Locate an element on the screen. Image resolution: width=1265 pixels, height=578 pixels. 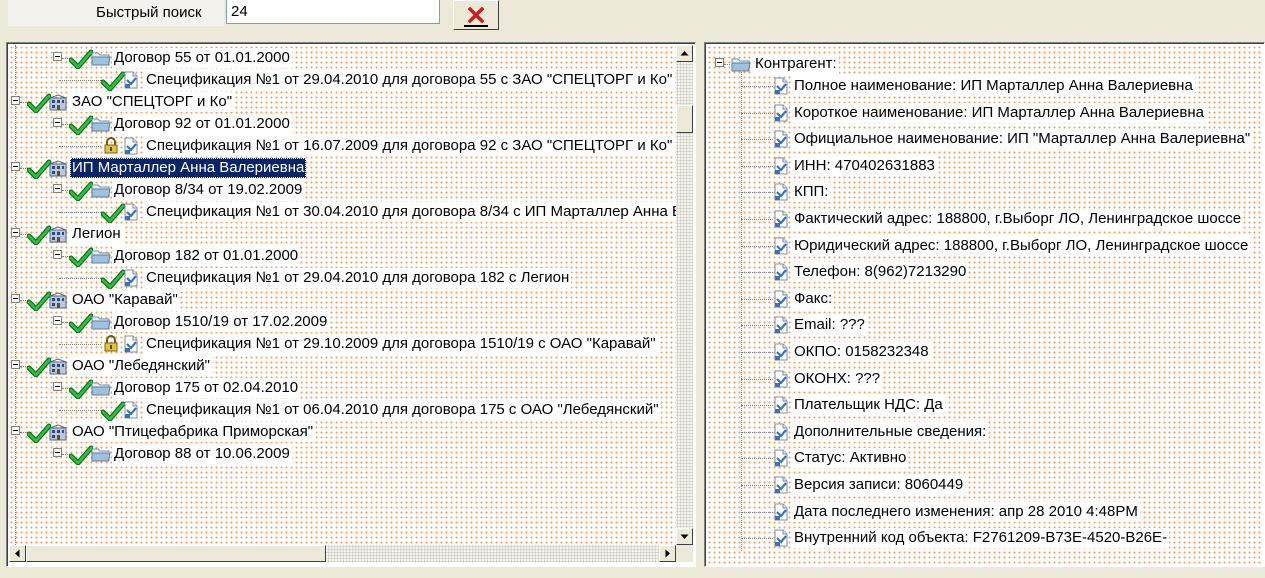
scroll-up-button is located at coordinates (684, 53).